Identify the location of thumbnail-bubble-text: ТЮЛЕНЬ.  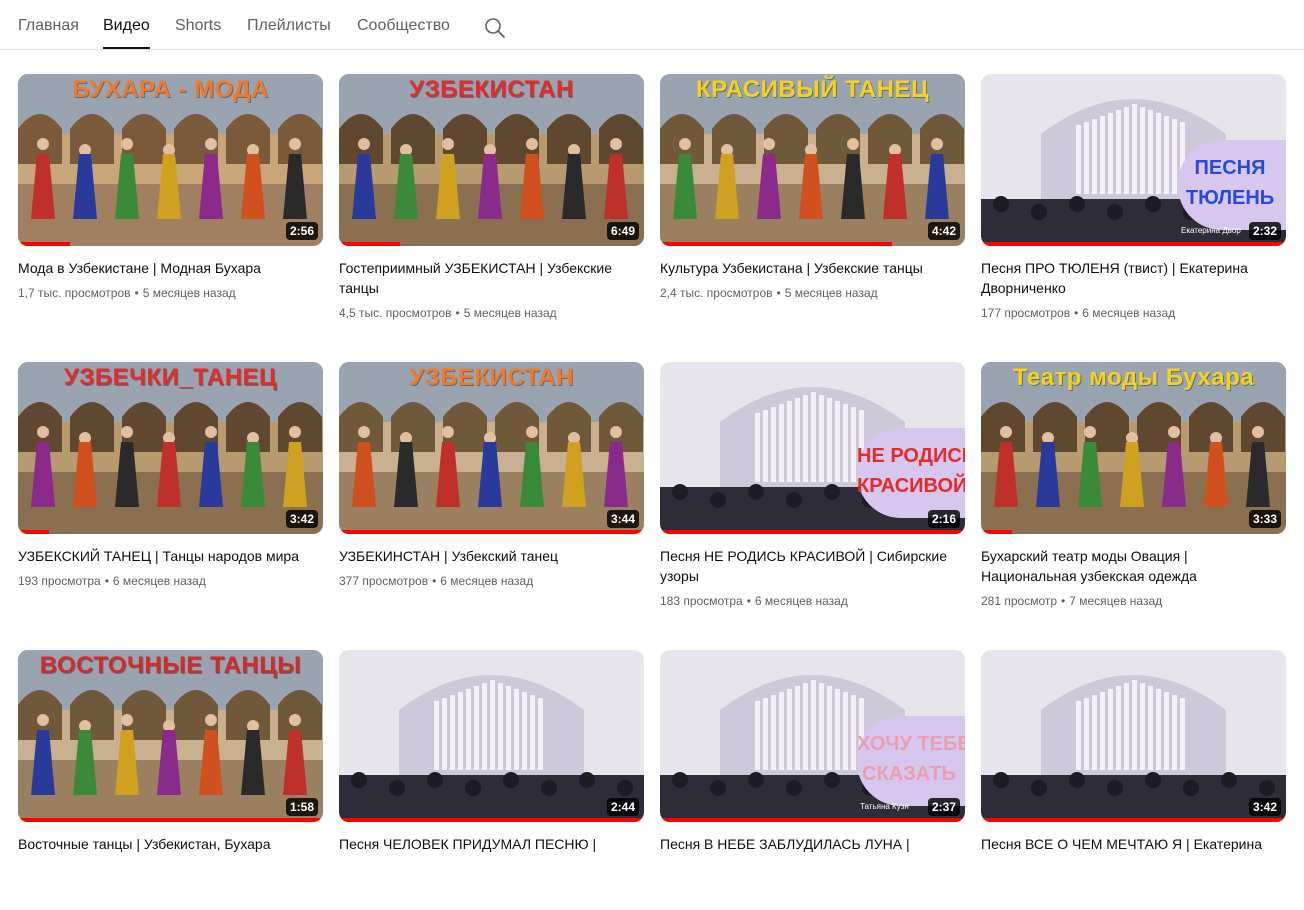
(1230, 198).